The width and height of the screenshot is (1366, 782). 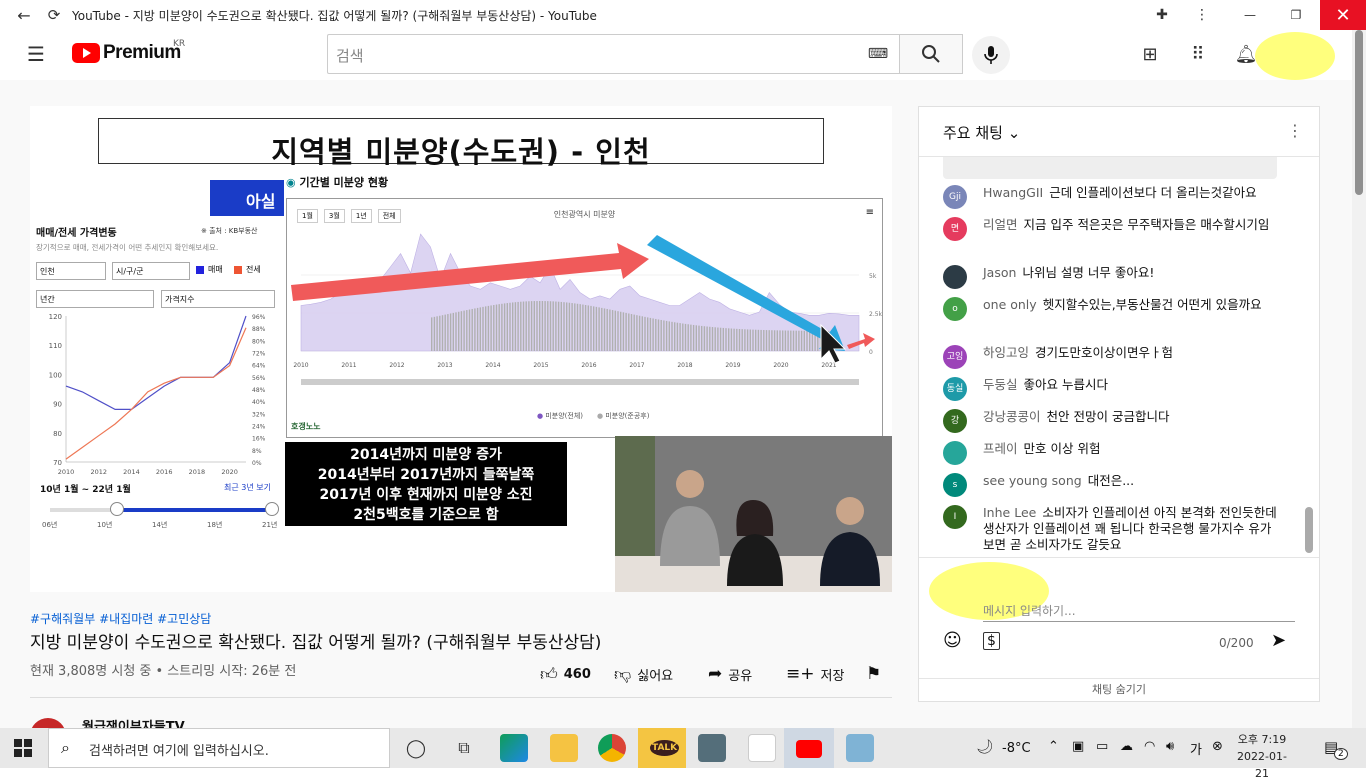 What do you see at coordinates (564, 748) in the screenshot?
I see `file-explorer-taskbar-icon` at bounding box center [564, 748].